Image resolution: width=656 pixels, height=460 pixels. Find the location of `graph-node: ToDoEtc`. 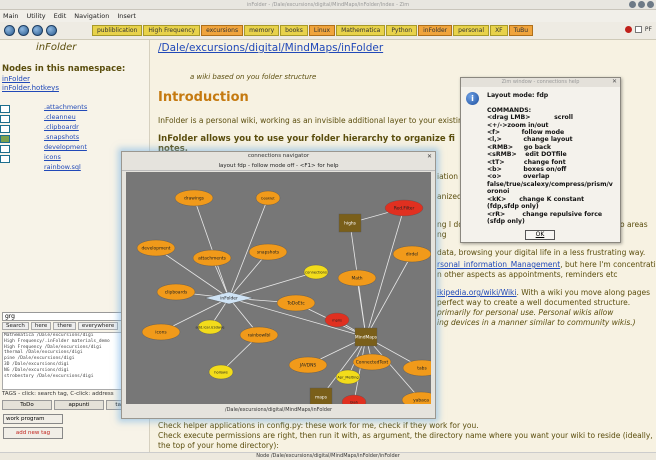

graph-node: ToDoEtc is located at coordinates (296, 303).